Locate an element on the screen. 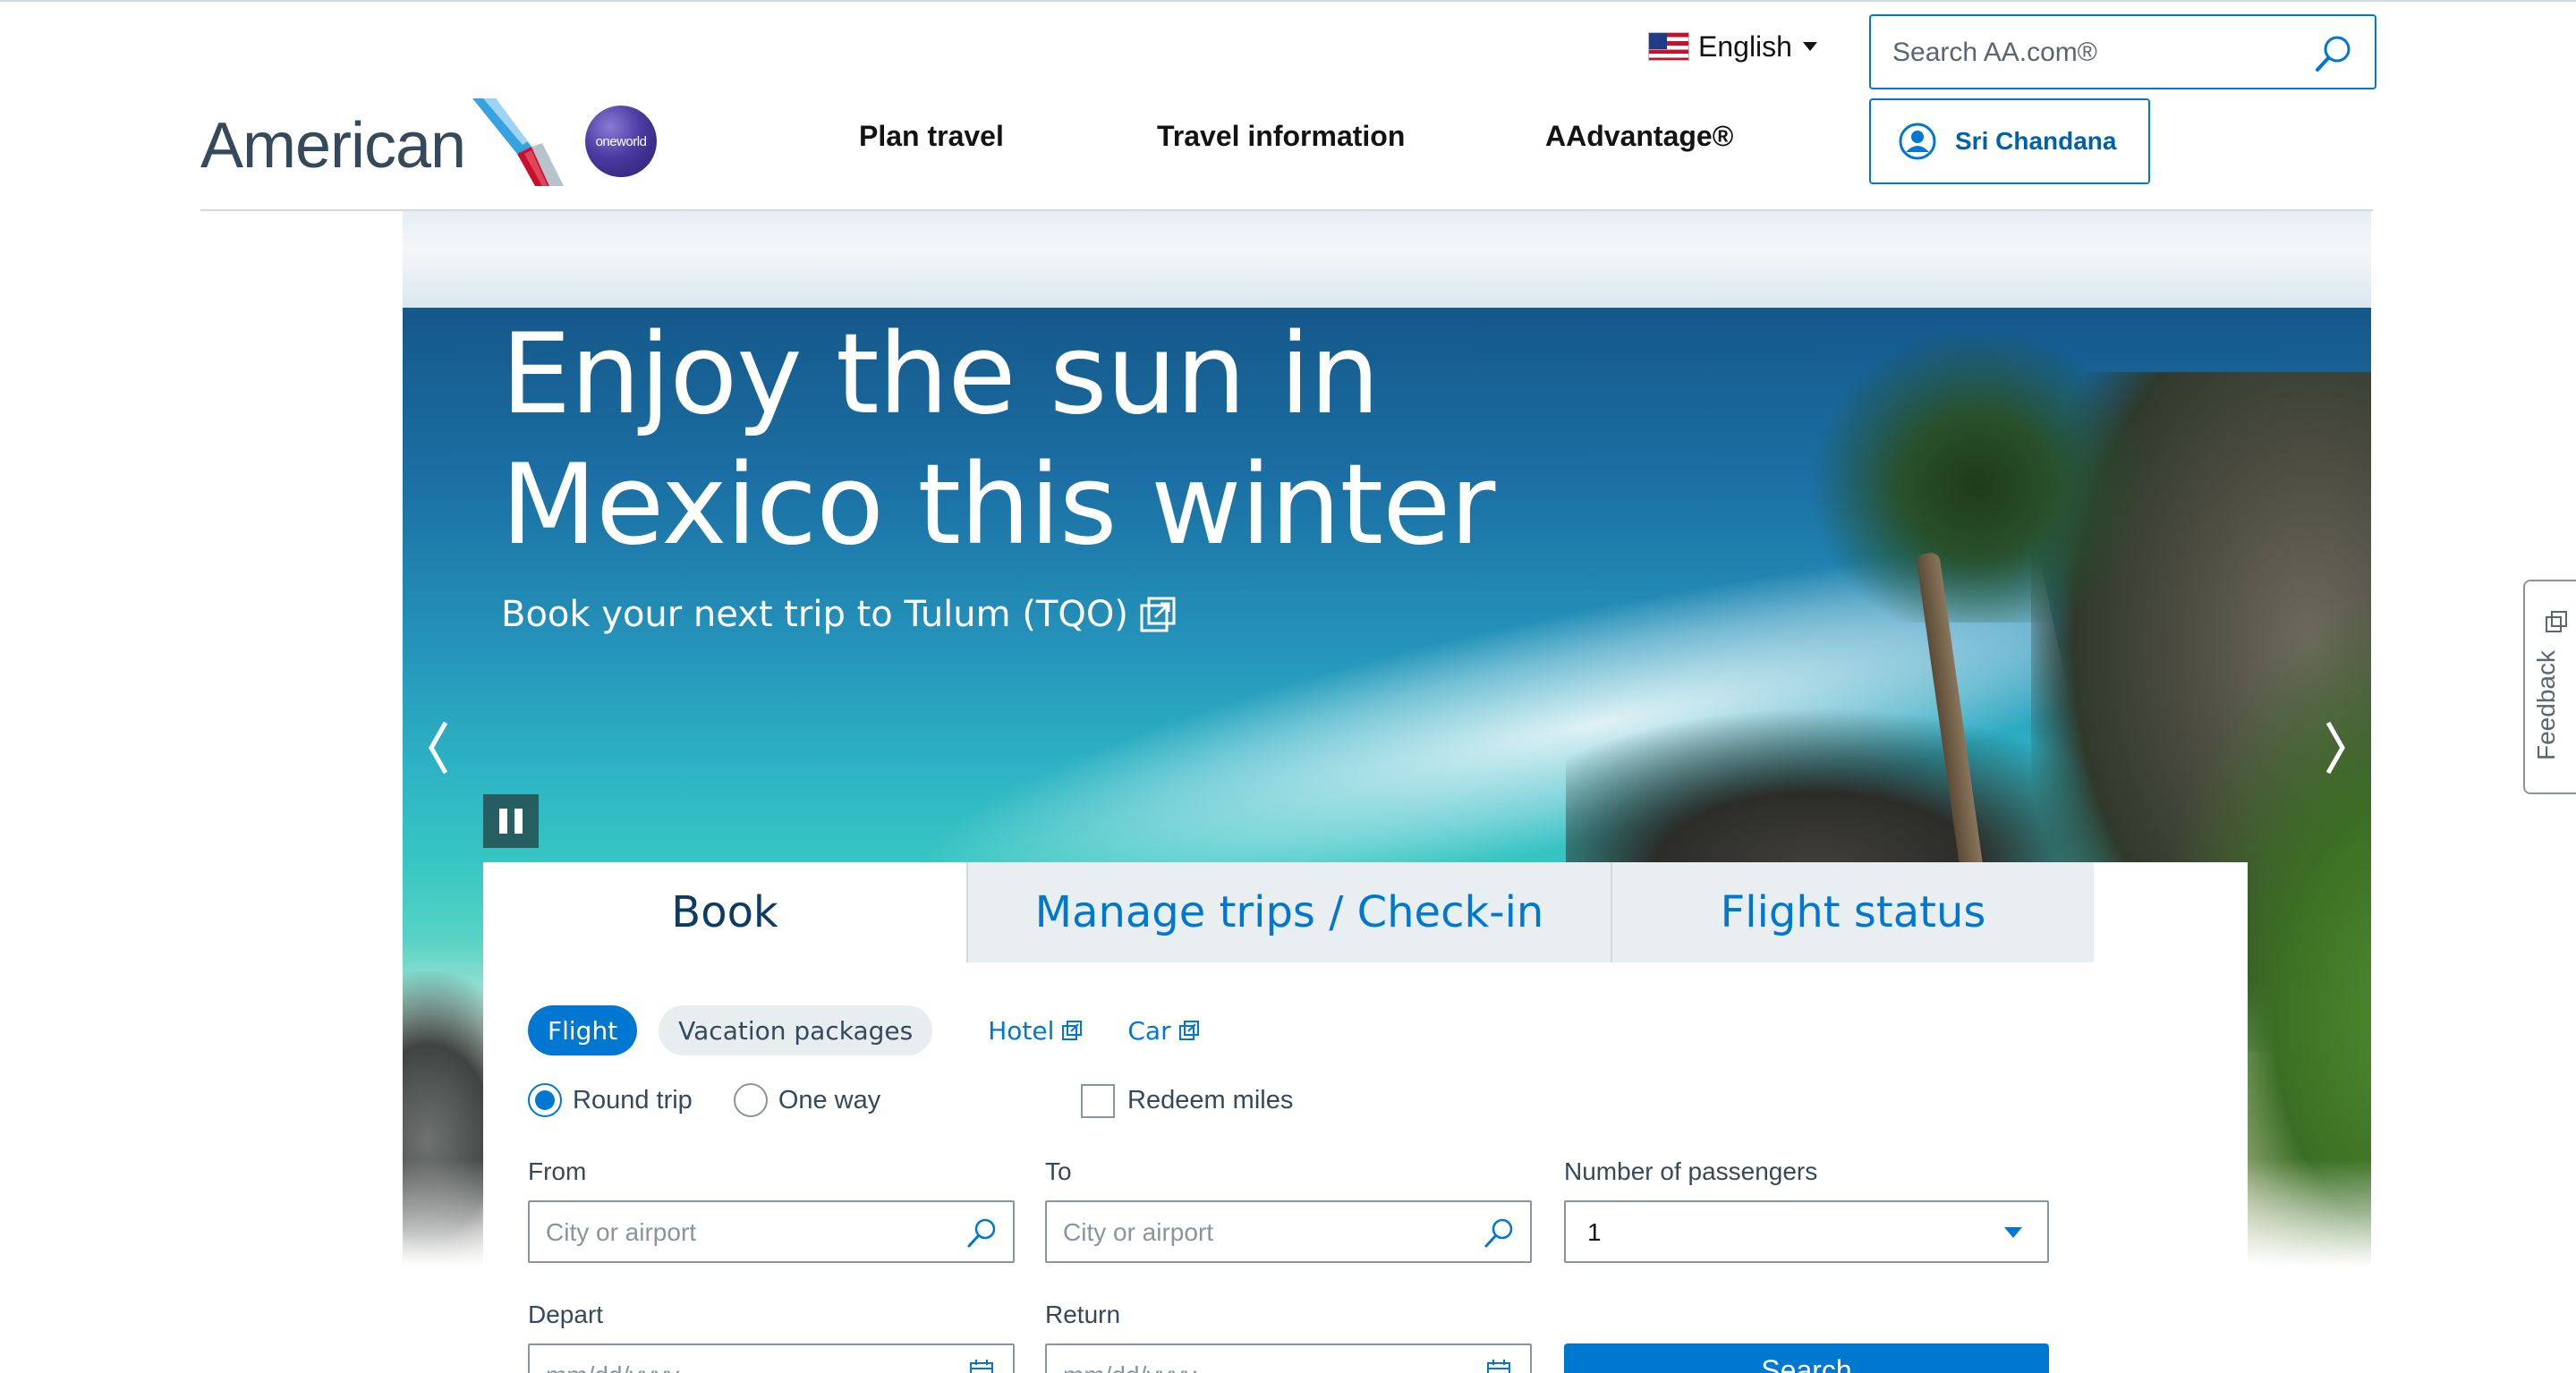 Image resolution: width=2576 pixels, height=1373 pixels. pause-icon is located at coordinates (503, 821).